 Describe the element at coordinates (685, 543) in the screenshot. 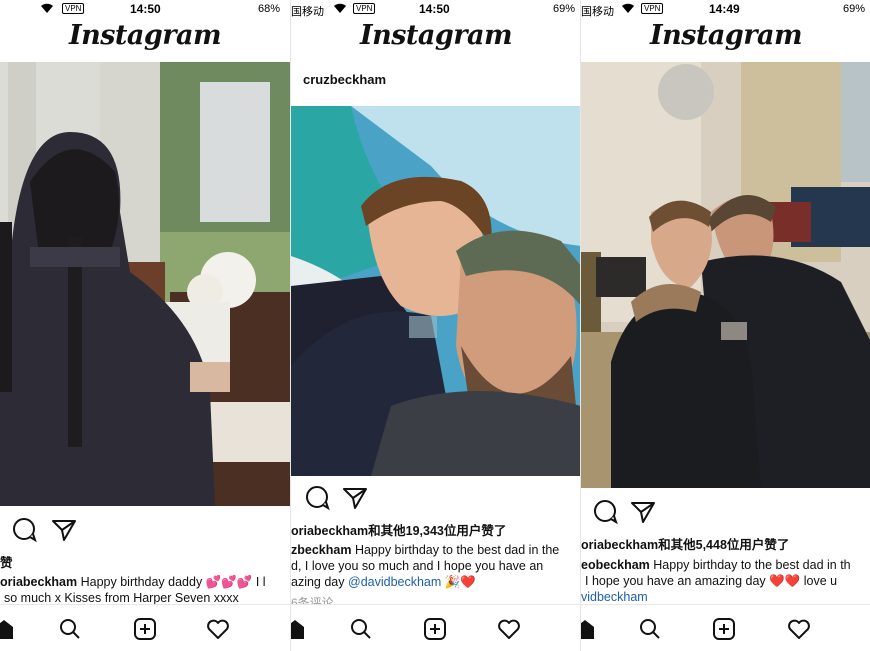

I see `likes-count: oriabeckham和其他5,448位用户赞了` at that location.